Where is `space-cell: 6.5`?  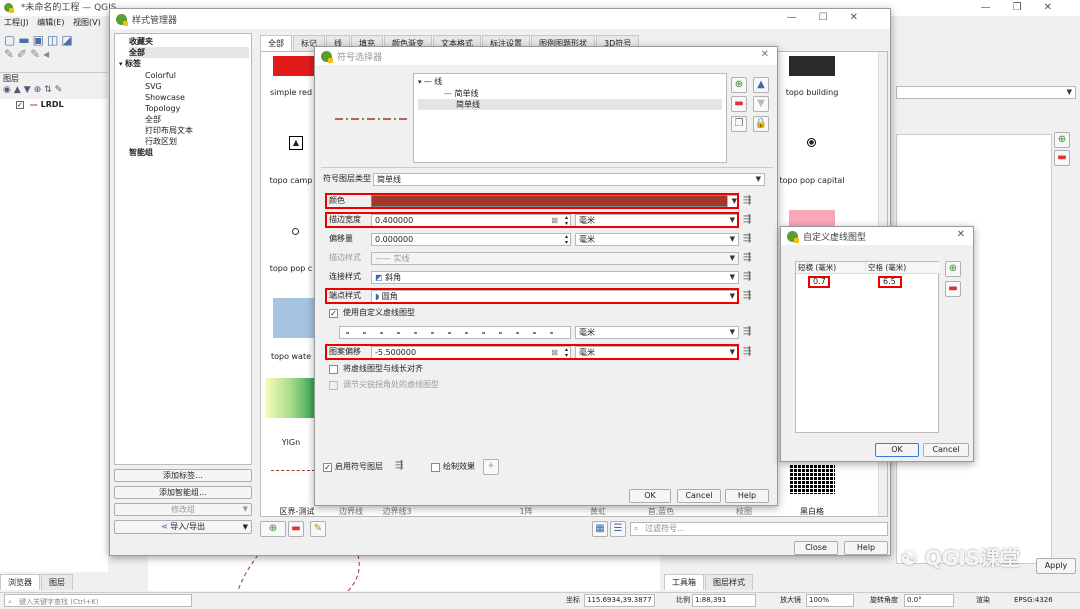 space-cell: 6.5 is located at coordinates (890, 282).